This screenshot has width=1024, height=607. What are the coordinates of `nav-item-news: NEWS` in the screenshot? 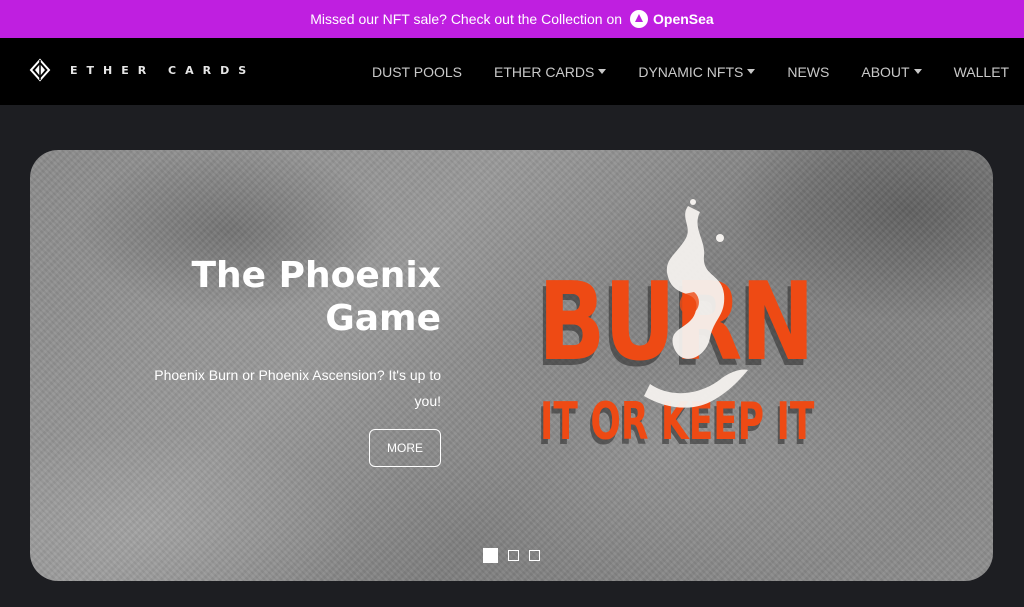 It's located at (808, 72).